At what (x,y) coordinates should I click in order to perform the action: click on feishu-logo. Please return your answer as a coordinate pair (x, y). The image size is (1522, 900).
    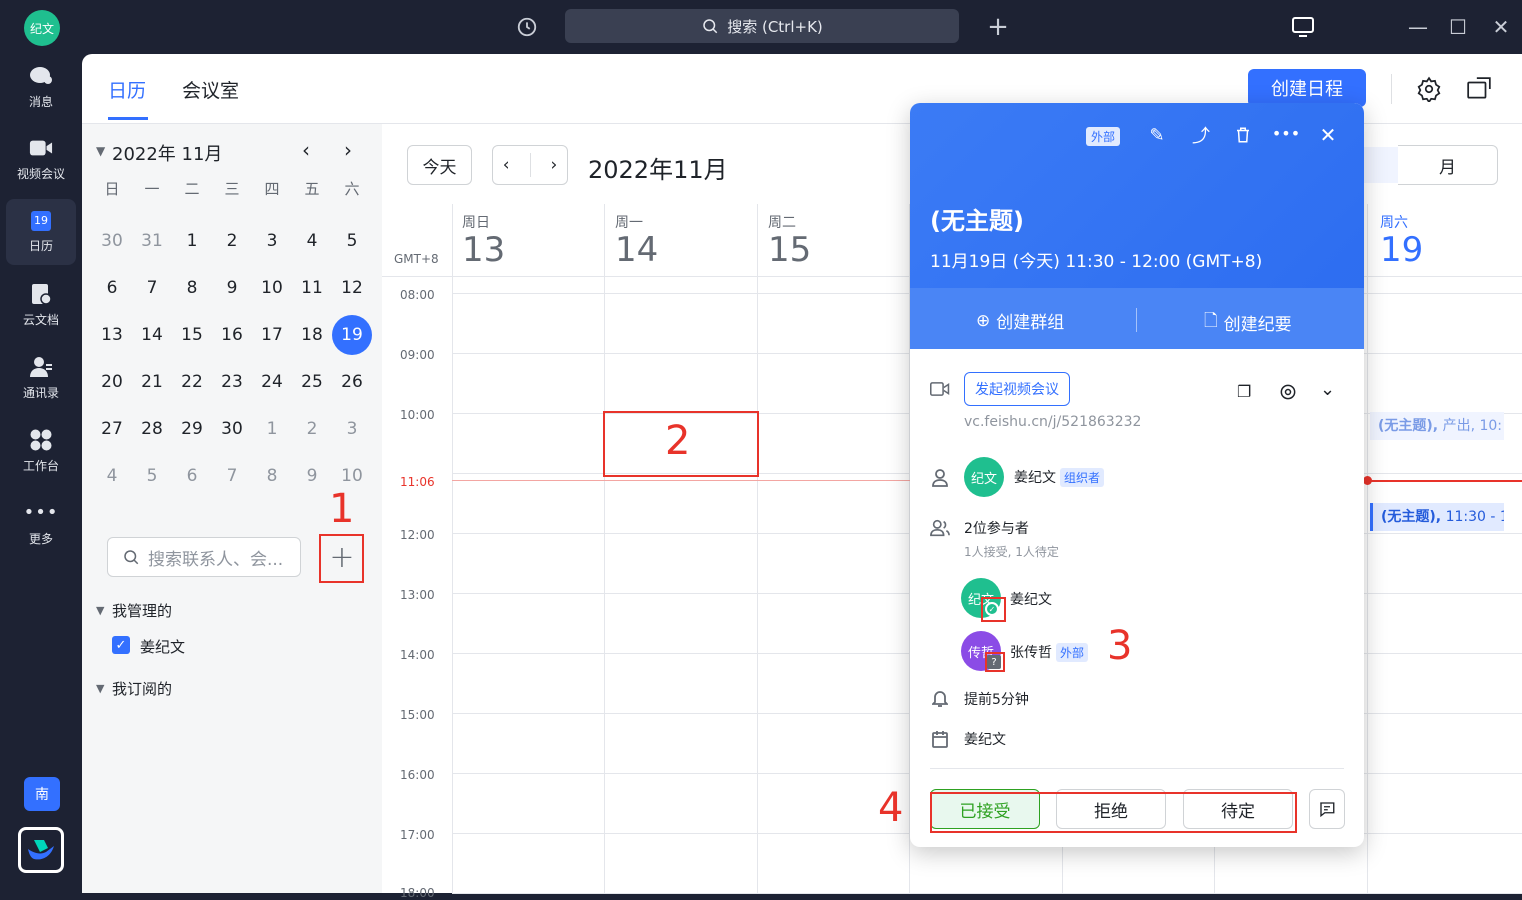
    Looking at the image, I should click on (41, 850).